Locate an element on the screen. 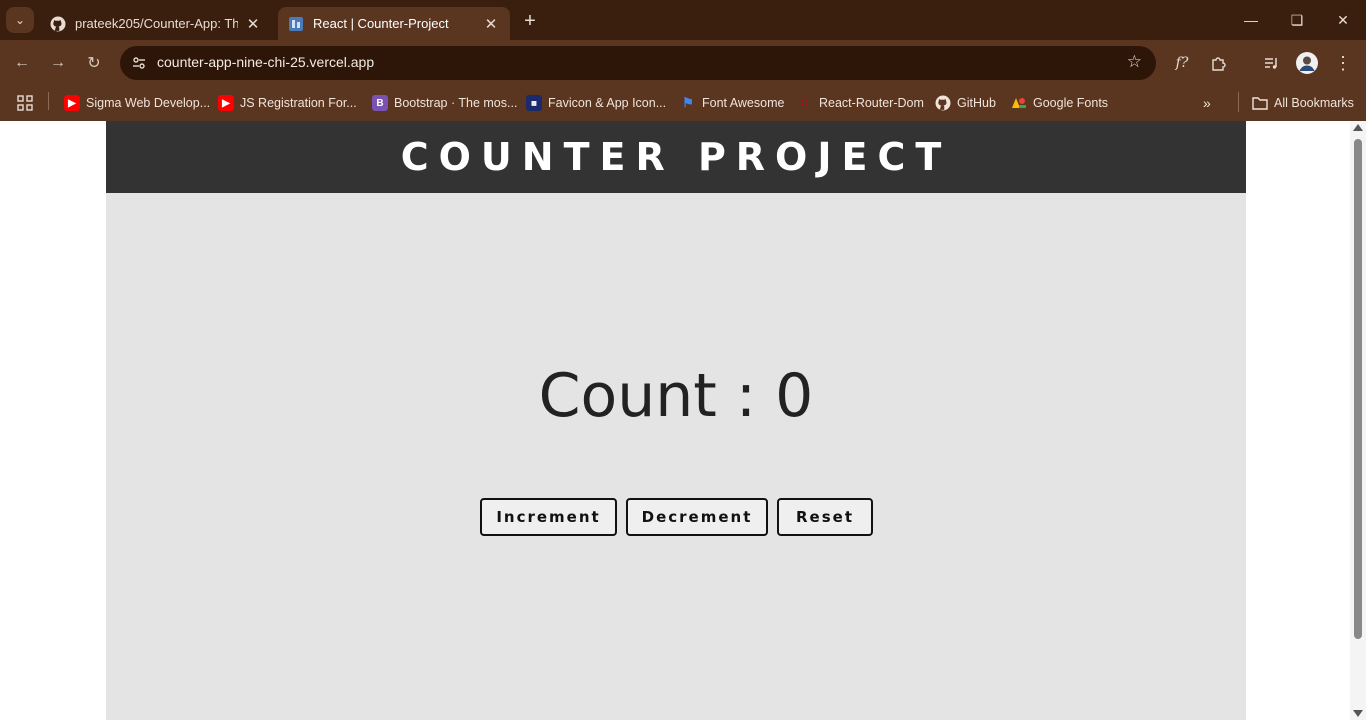 Image resolution: width=1366 pixels, height=720 pixels. more-bookmarks-chevron-icon: » is located at coordinates (1207, 103).